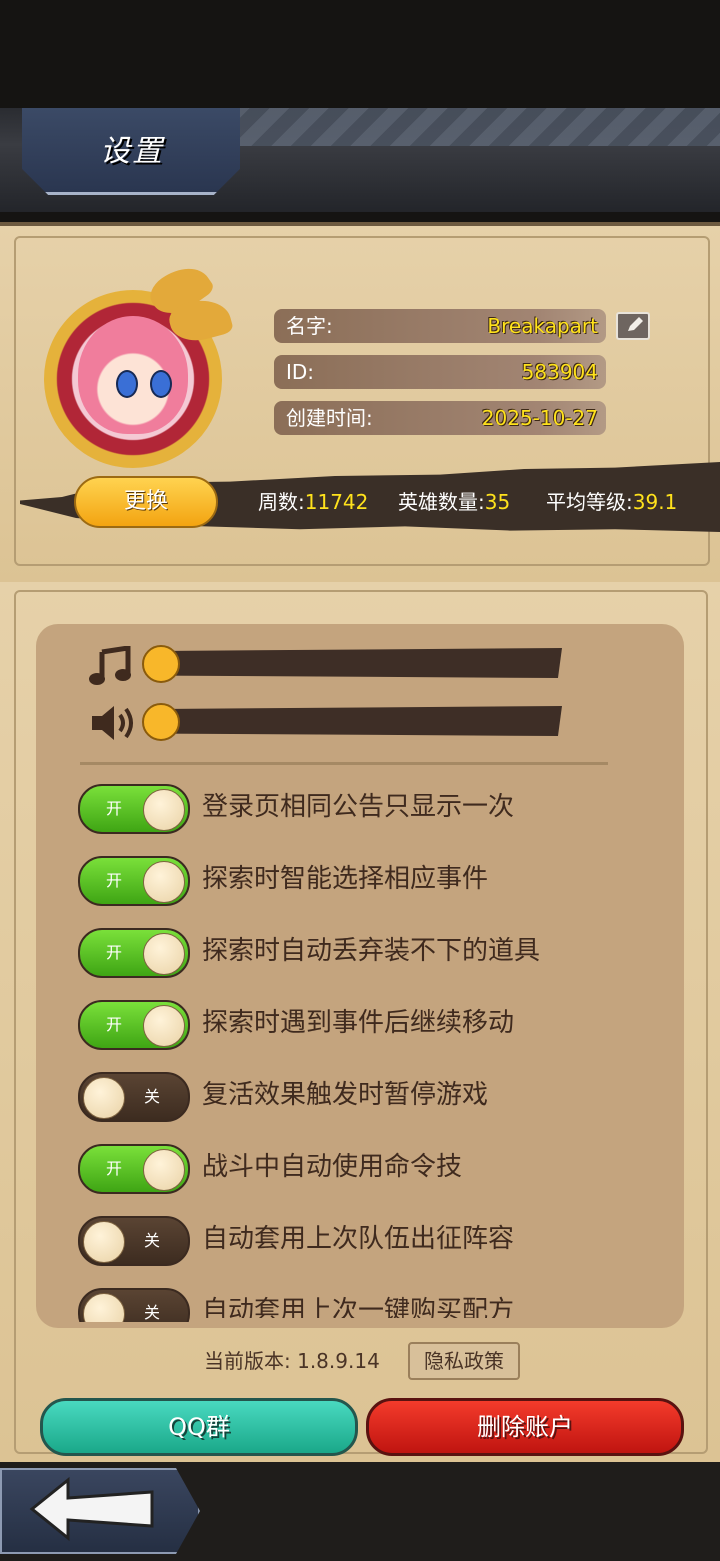  What do you see at coordinates (110, 667) in the screenshot?
I see `music-icon` at bounding box center [110, 667].